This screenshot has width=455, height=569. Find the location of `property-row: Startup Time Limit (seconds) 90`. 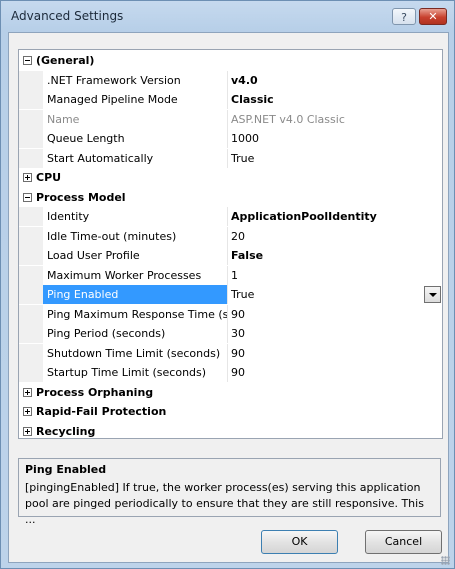

property-row: Startup Time Limit (seconds) 90 is located at coordinates (230, 372).